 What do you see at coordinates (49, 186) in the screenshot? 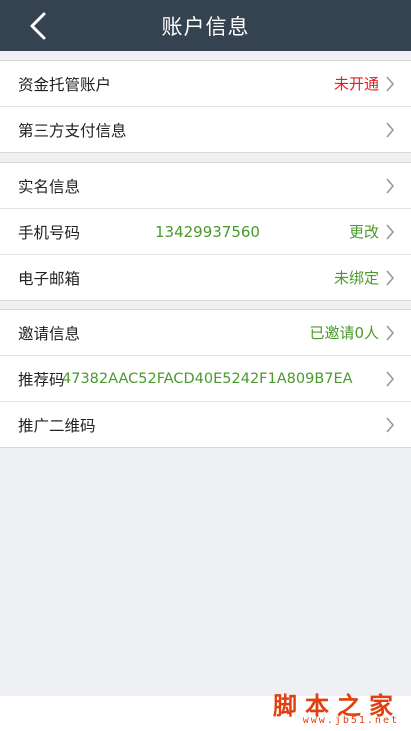
I see `row-label: 实名信息` at bounding box center [49, 186].